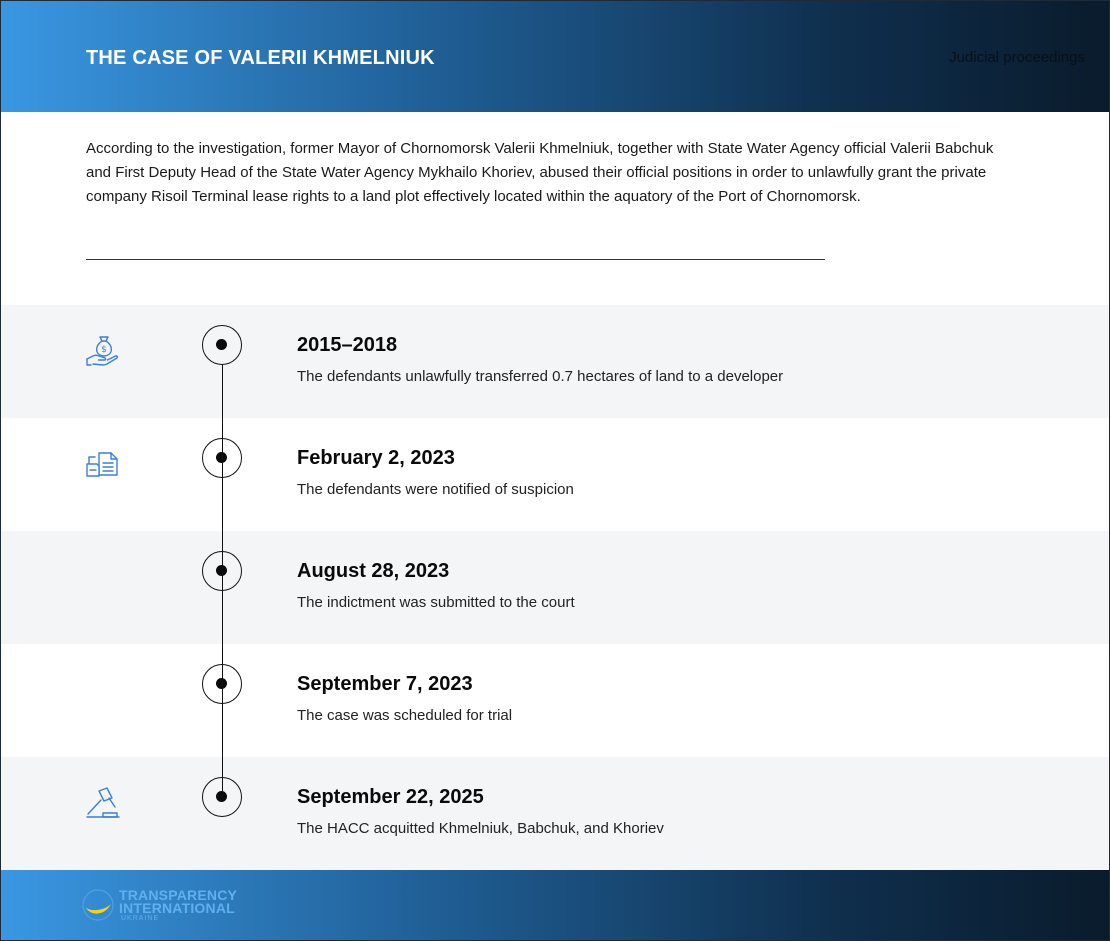 The height and width of the screenshot is (941, 1110). I want to click on timeline-date: August 28, 2023, so click(373, 571).